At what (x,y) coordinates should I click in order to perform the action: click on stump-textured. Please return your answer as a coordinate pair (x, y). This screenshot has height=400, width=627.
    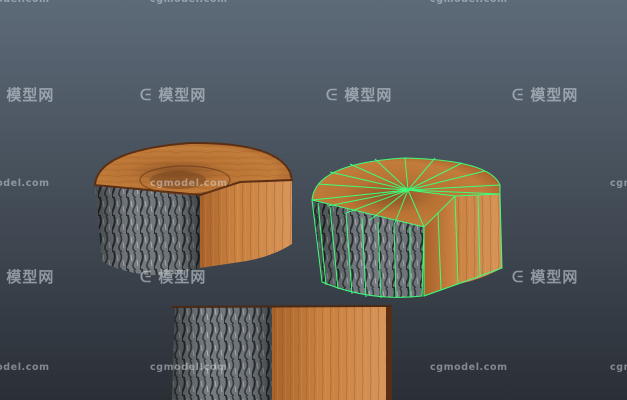
    Looking at the image, I should click on (193, 208).